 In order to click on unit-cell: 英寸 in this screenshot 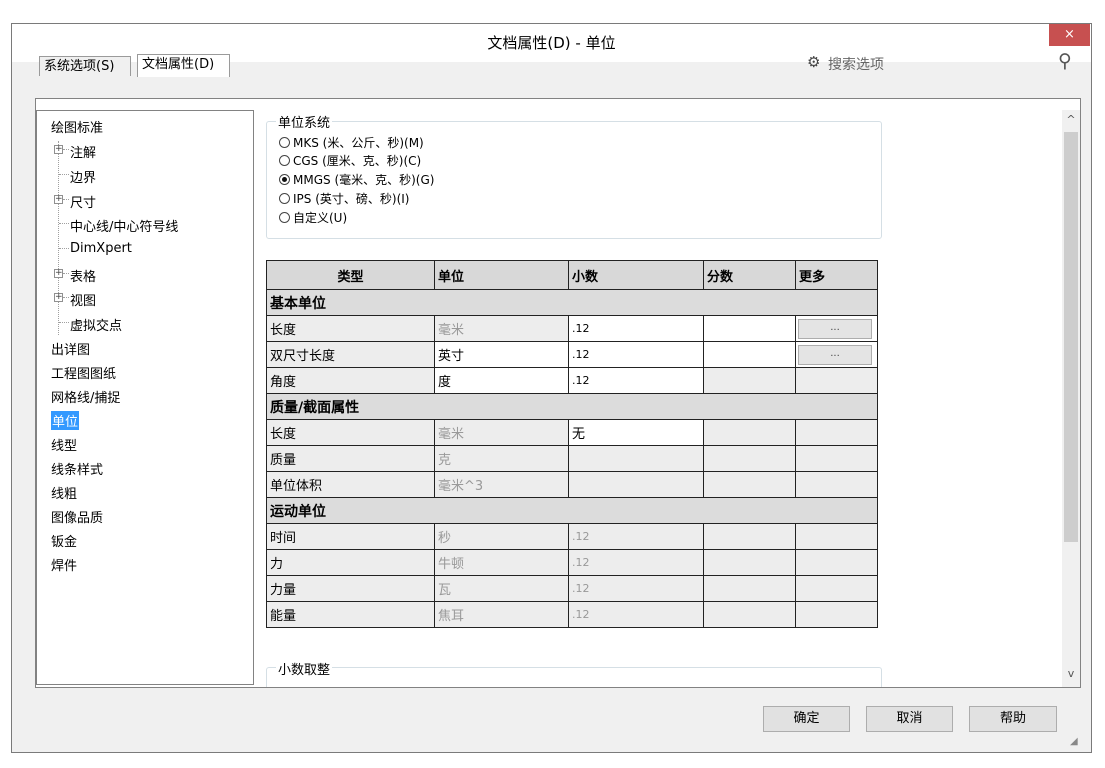, I will do `click(501, 354)`.